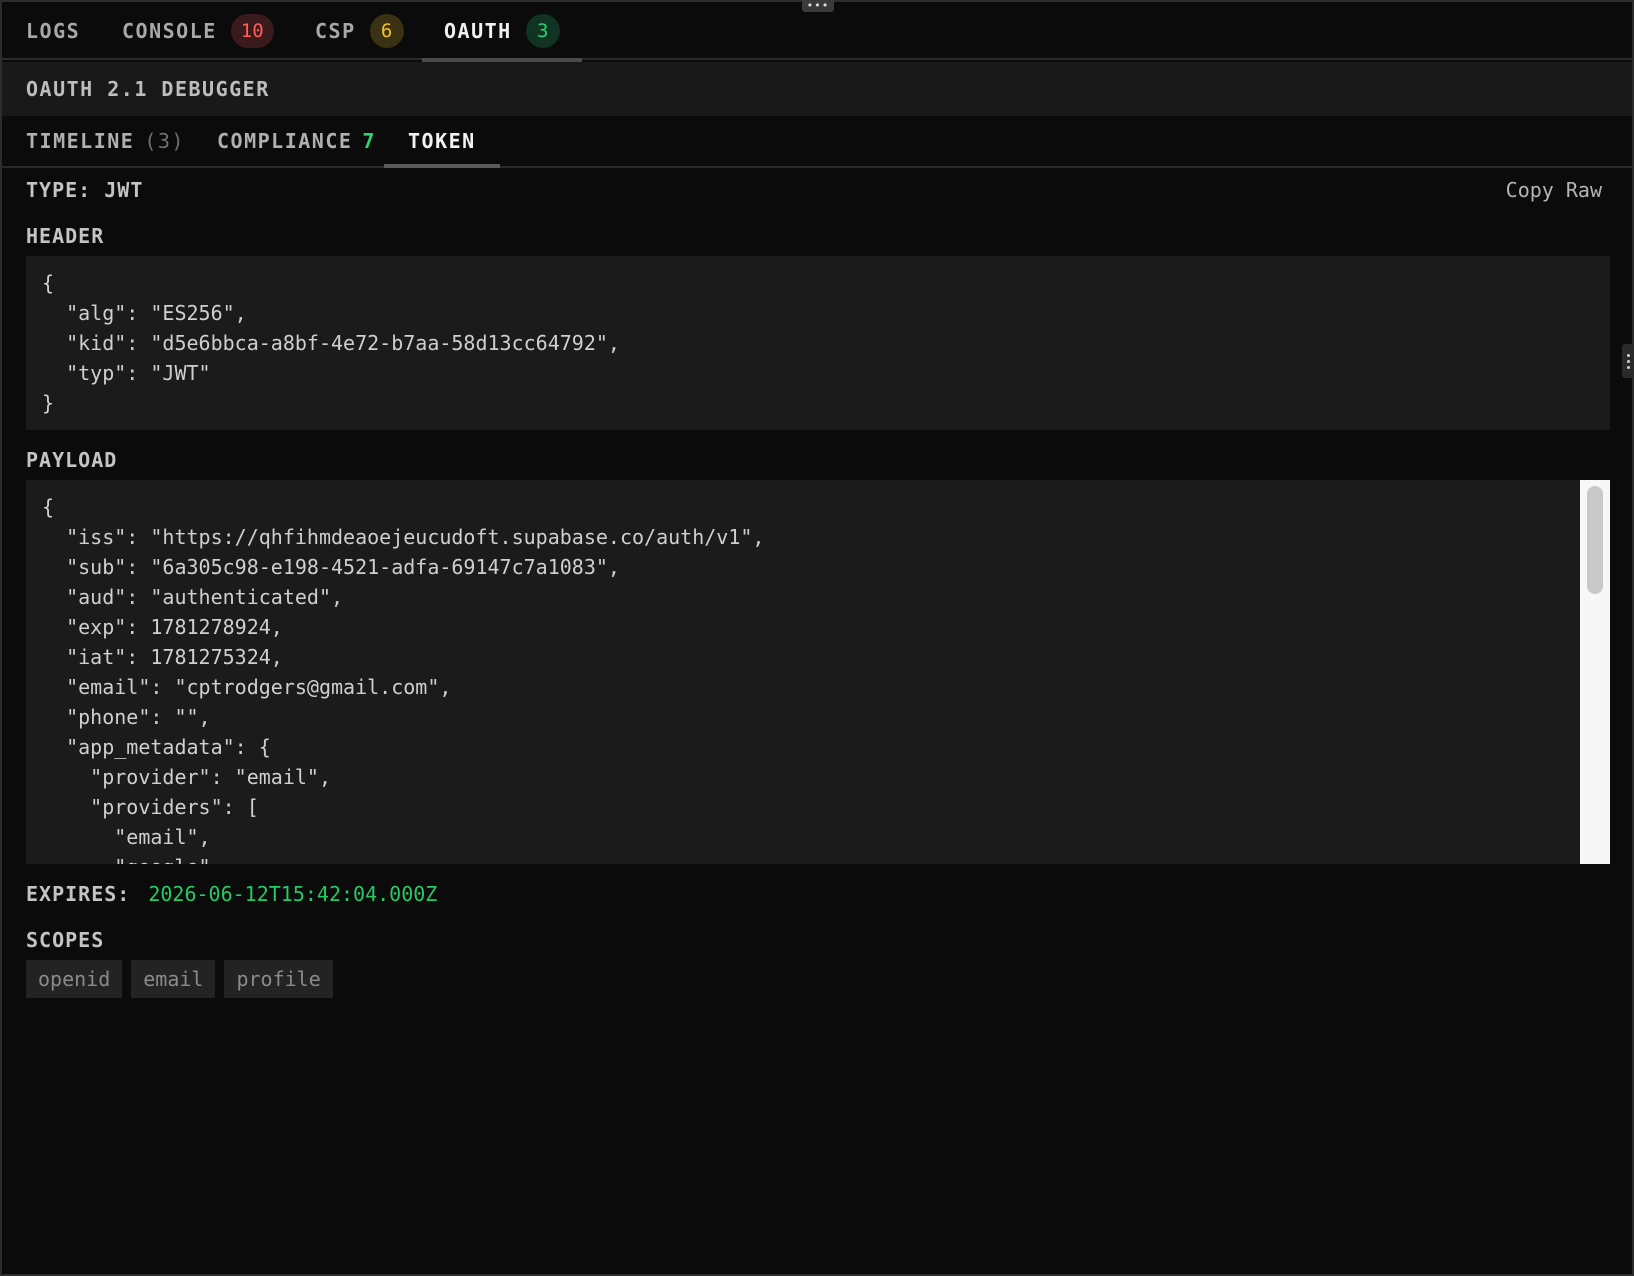  I want to click on tab-oauth: OAUTH 3, so click(502, 32).